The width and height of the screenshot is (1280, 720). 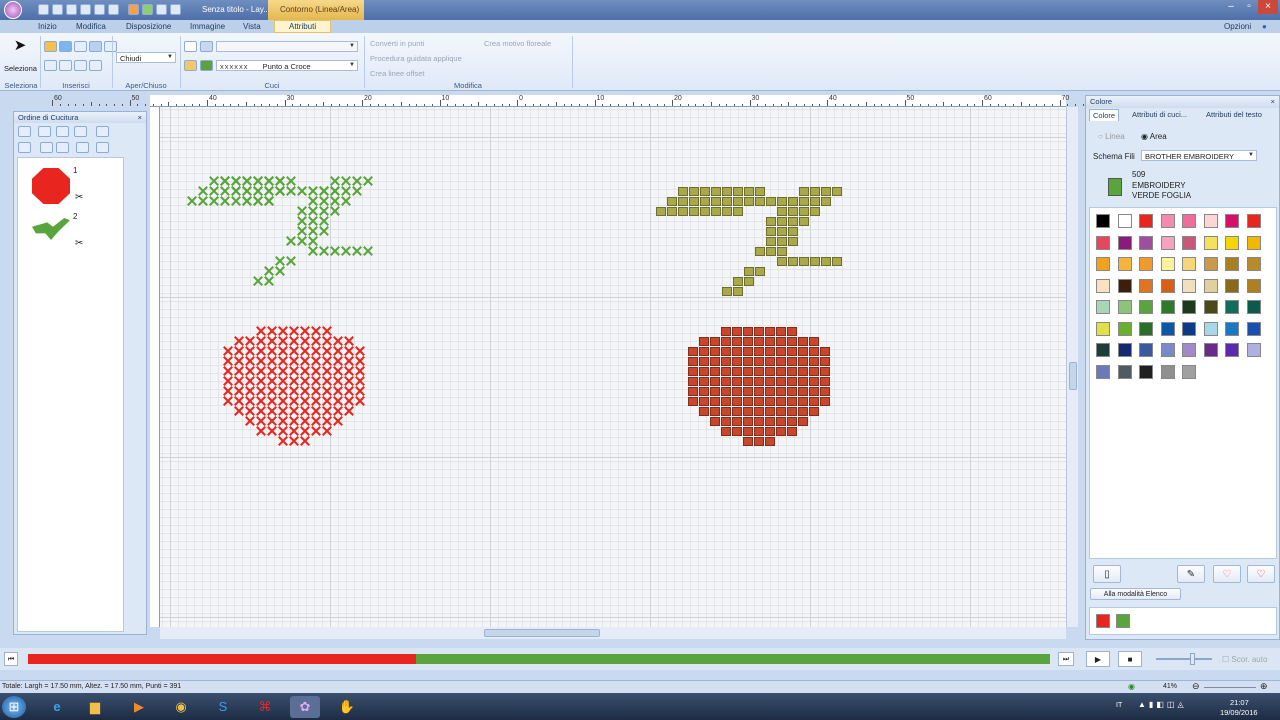 I want to click on auto-scroll-checkbox: ☐ Scor. auto, so click(x=1244, y=659).